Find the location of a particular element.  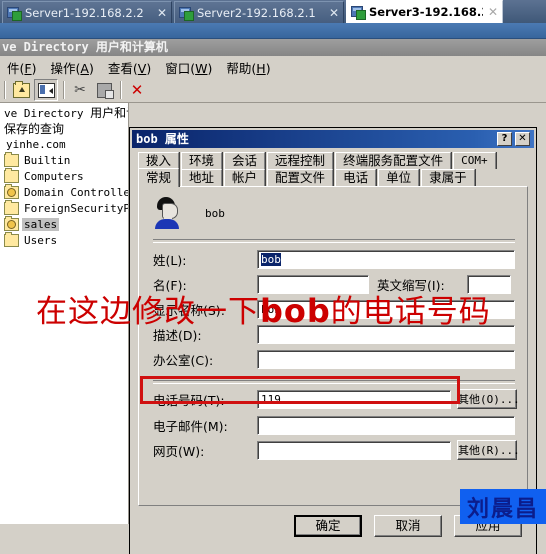

office-row: 办公室(C): is located at coordinates (334, 359).